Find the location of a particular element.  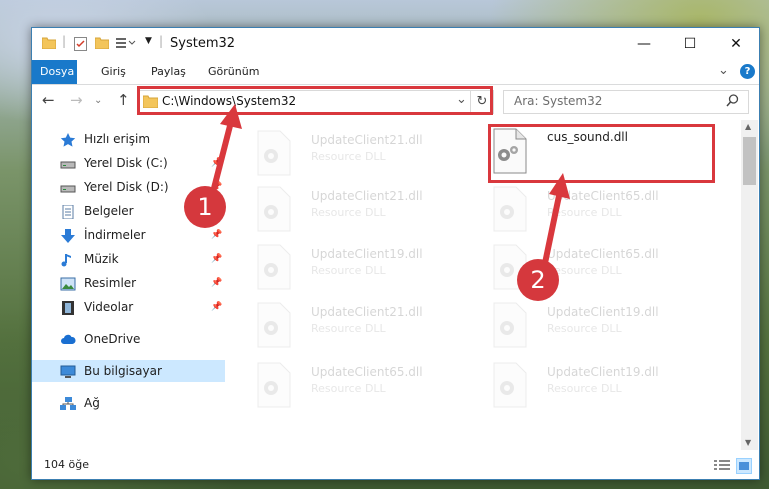

arrow-2-head is located at coordinates (559, 186).